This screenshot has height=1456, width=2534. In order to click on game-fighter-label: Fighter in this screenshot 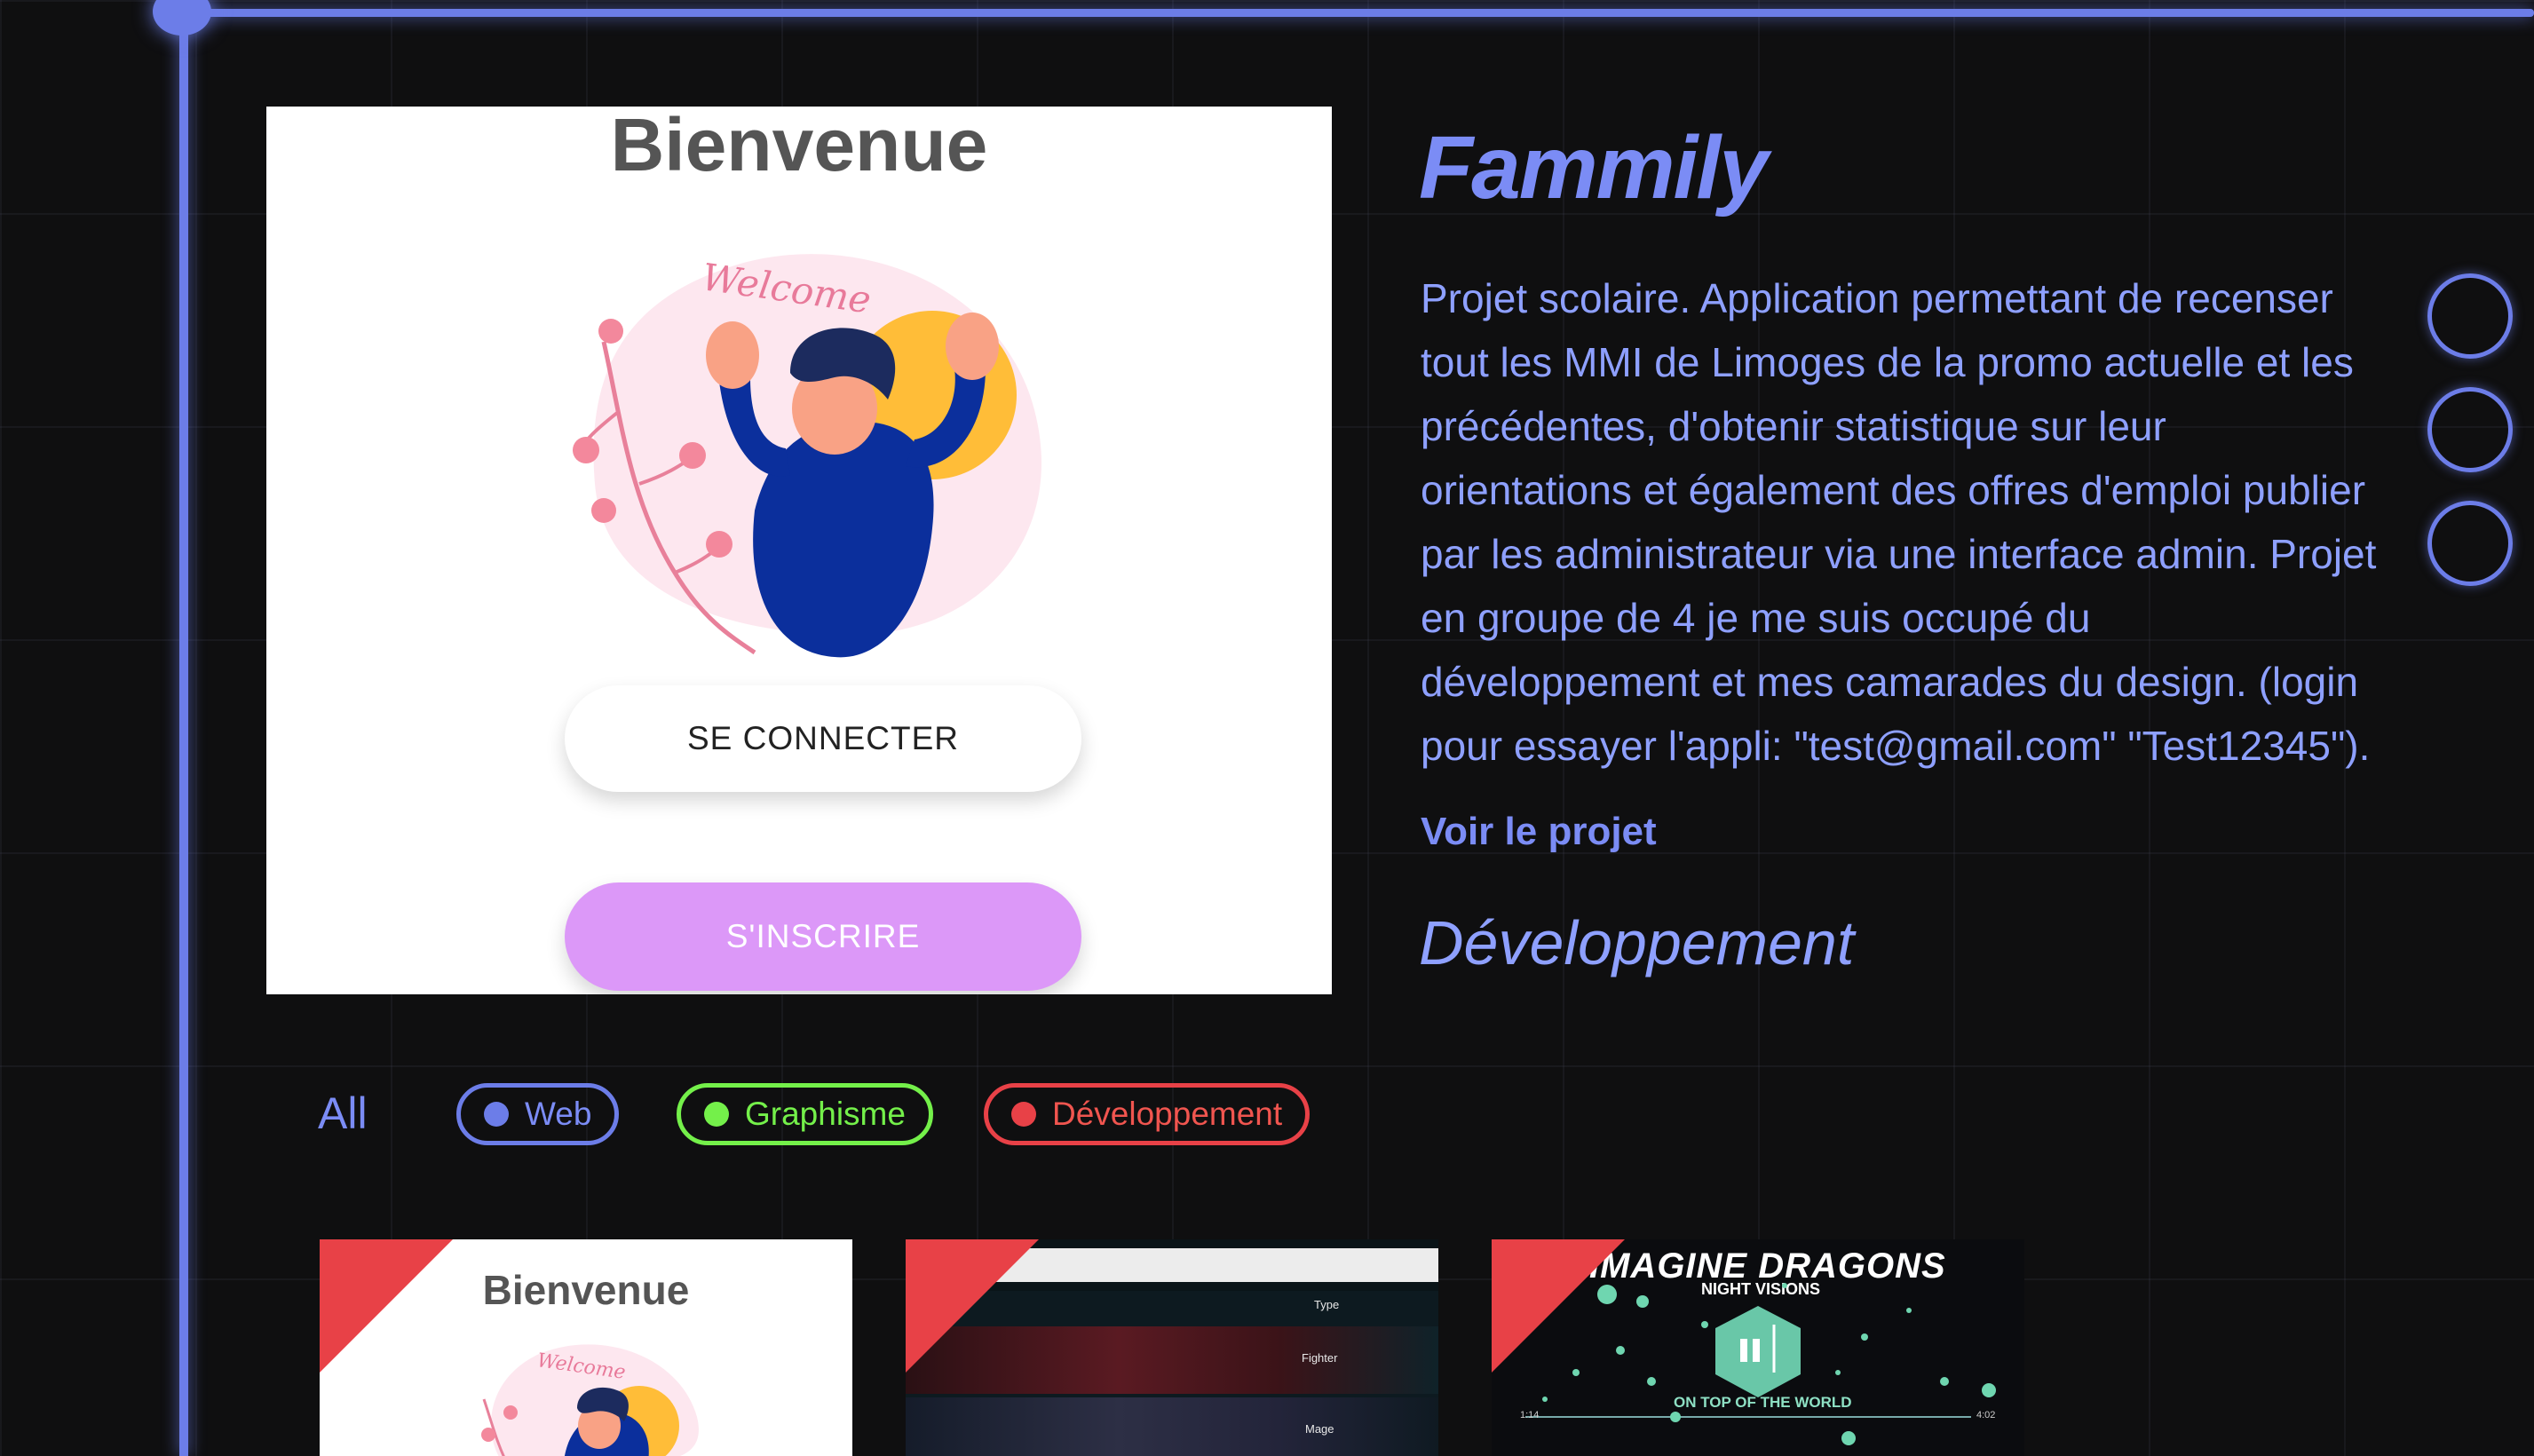, I will do `click(1320, 1358)`.